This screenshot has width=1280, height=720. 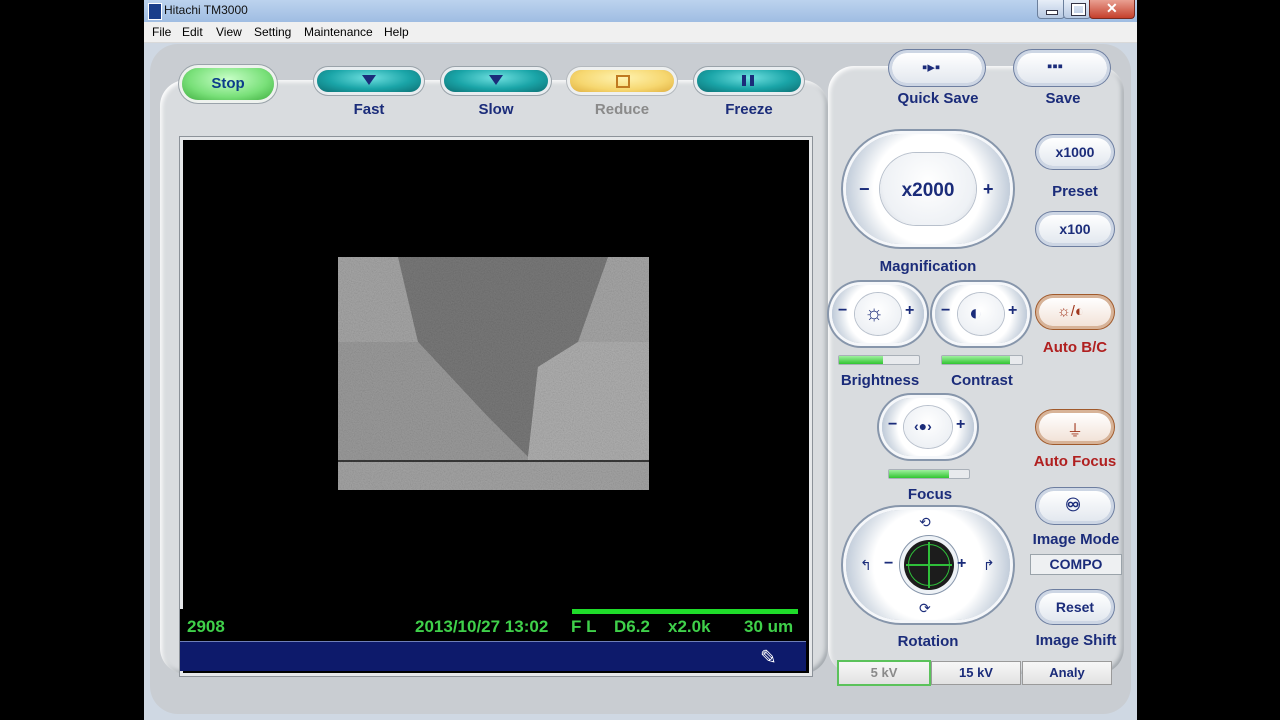 What do you see at coordinates (206, 626) in the screenshot?
I see `image-number: 2908` at bounding box center [206, 626].